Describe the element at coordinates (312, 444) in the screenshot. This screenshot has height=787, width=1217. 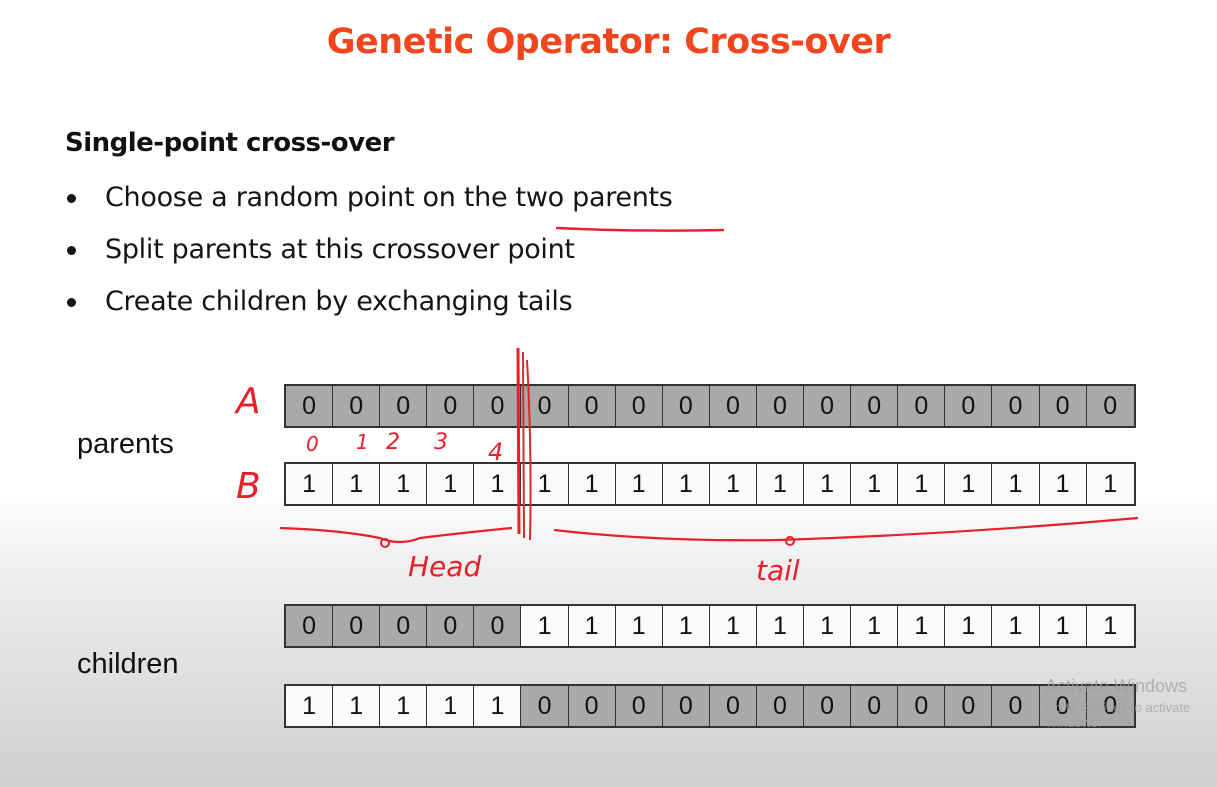
I see `handwritten-index: 0` at that location.